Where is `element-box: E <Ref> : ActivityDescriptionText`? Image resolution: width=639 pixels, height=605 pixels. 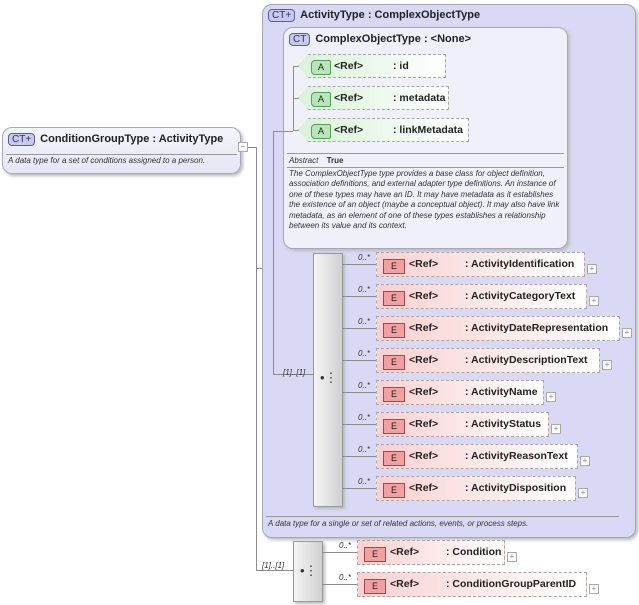 element-box: E <Ref> : ActivityDescriptionText is located at coordinates (488, 360).